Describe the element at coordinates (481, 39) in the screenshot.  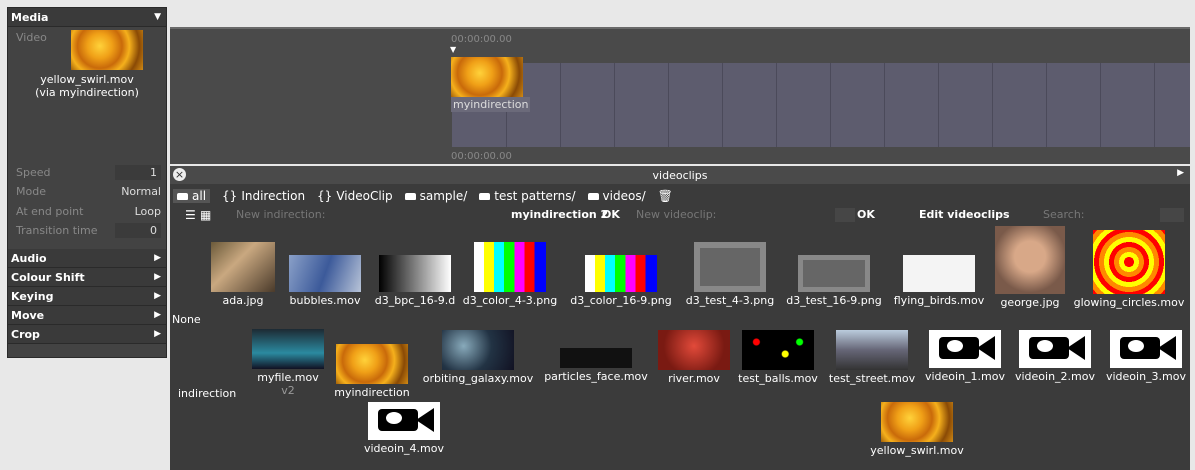
I see `timecode-top: 00:00:00.00` at that location.